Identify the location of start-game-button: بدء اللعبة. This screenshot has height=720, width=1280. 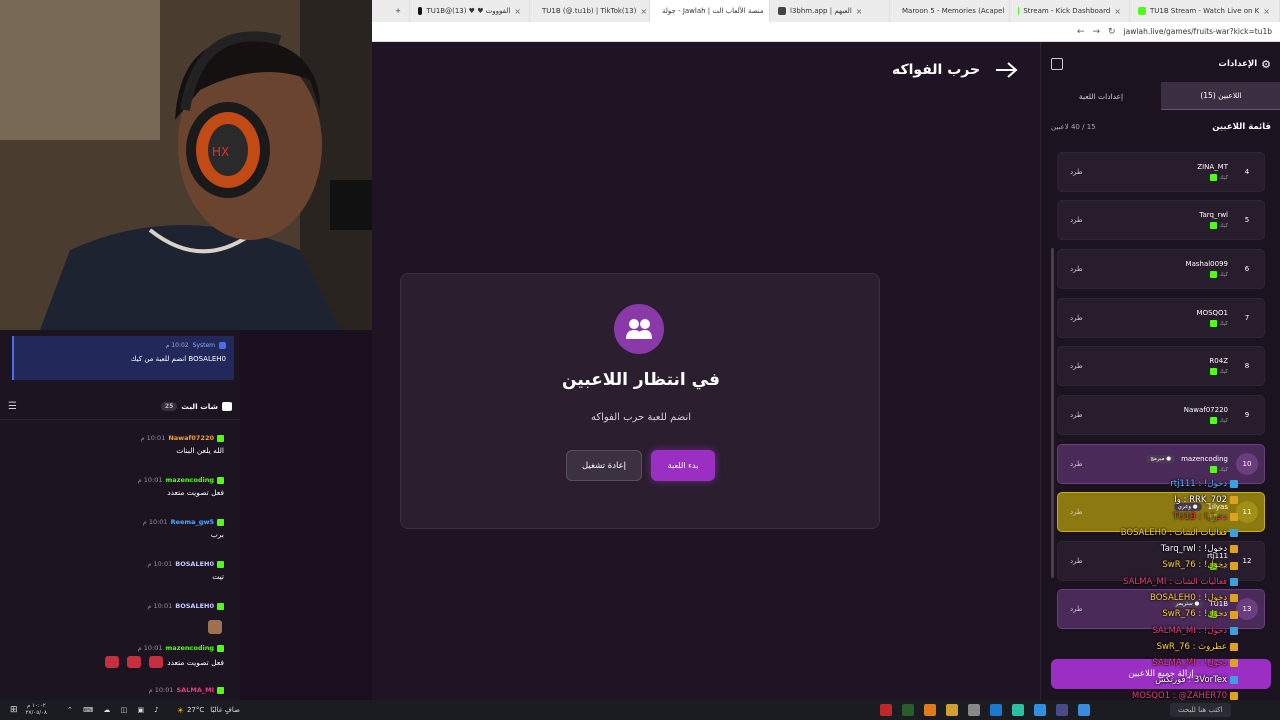
(683, 465).